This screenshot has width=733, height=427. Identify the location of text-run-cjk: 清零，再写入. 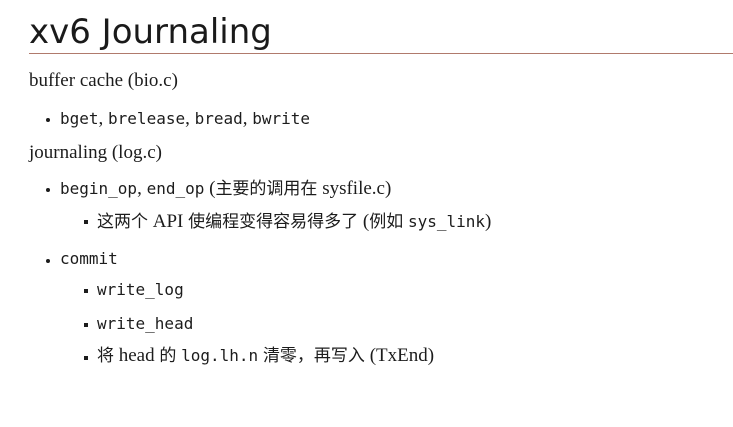
(313, 356).